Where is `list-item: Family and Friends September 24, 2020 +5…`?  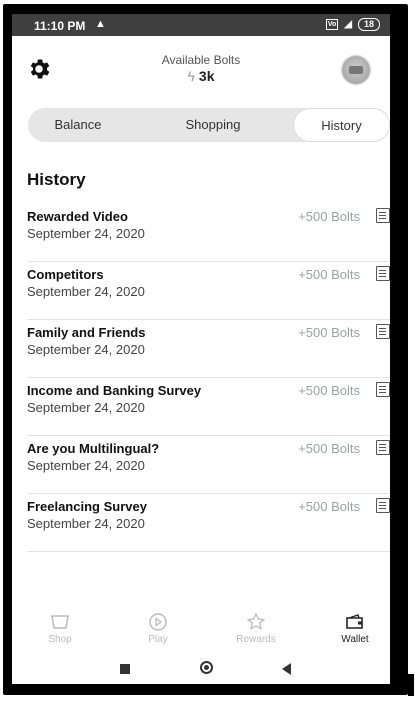
list-item: Family and Friends September 24, 2020 +5… is located at coordinates (208, 349).